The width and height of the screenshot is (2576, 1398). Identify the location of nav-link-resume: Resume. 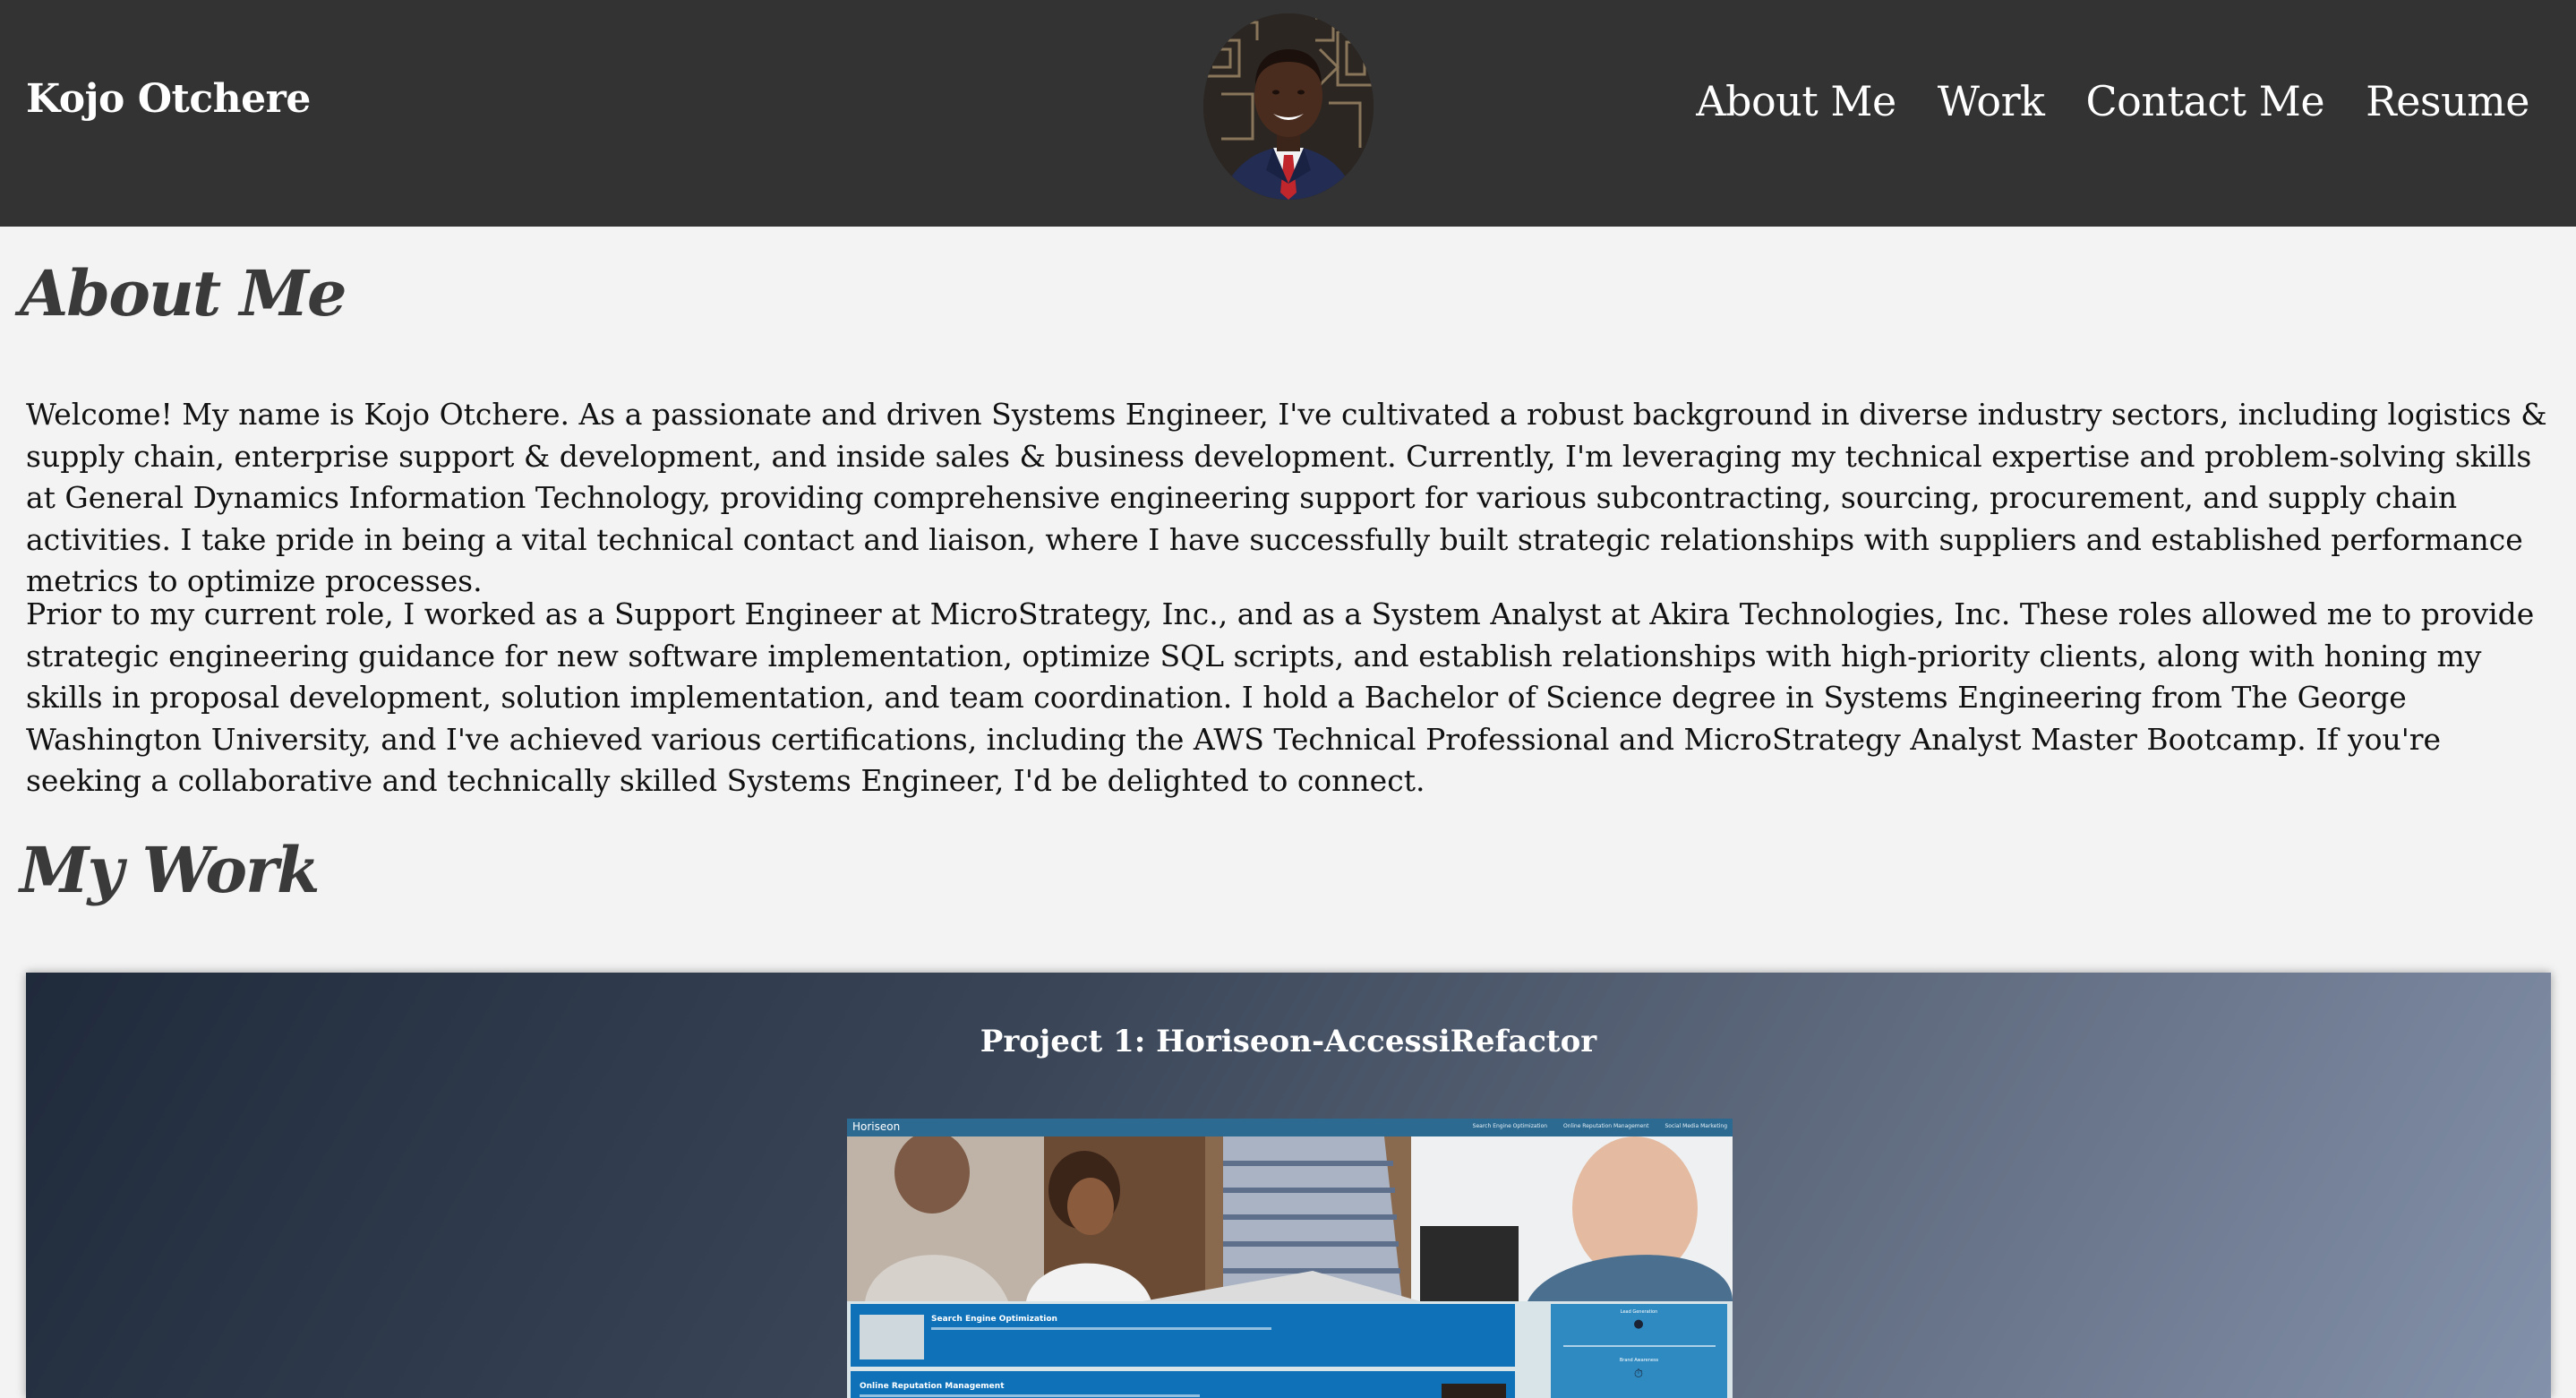
(2447, 101).